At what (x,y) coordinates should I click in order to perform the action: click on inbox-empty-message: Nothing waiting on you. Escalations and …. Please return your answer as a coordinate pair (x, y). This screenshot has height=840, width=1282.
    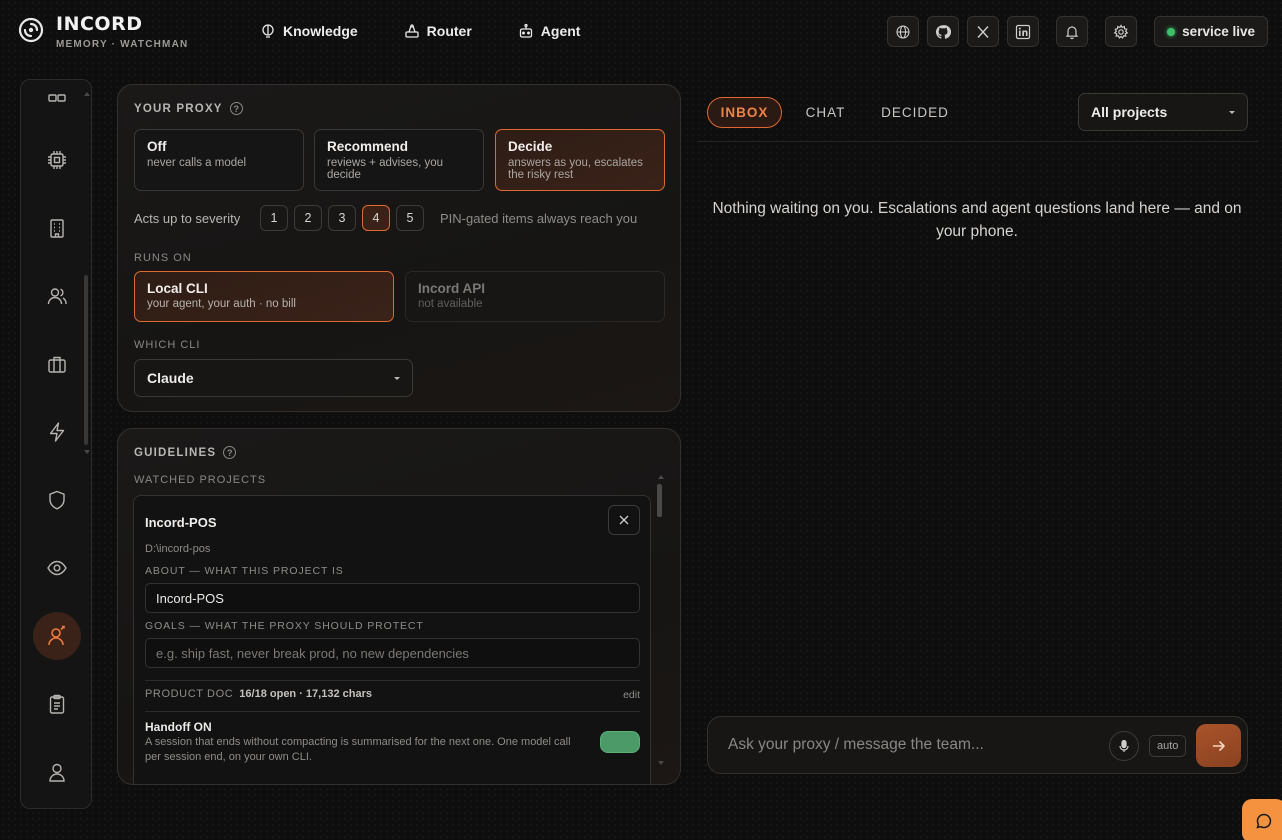
    Looking at the image, I should click on (977, 220).